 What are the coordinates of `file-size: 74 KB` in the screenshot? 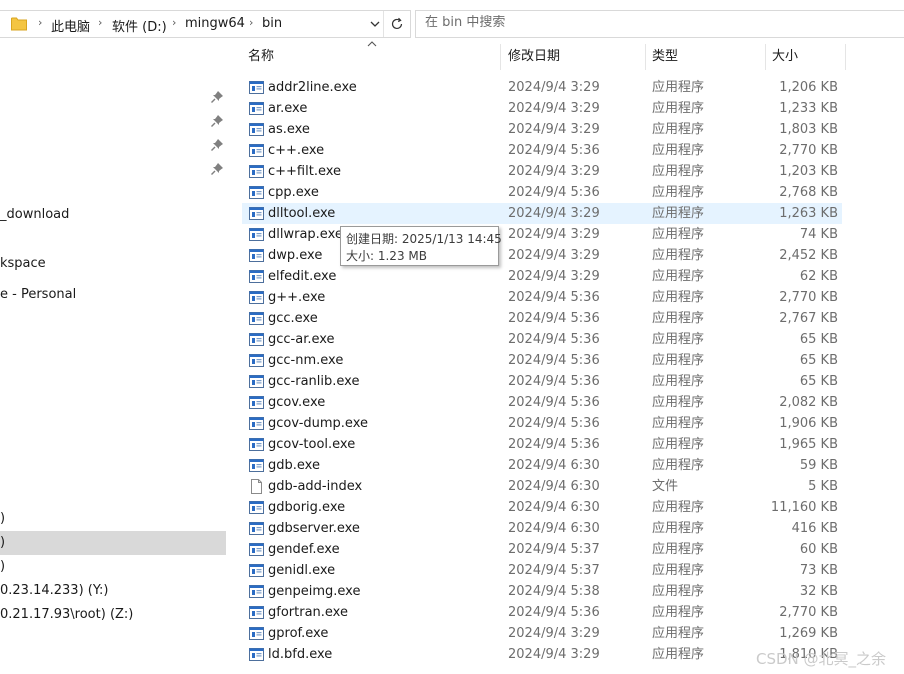 It's located at (818, 234).